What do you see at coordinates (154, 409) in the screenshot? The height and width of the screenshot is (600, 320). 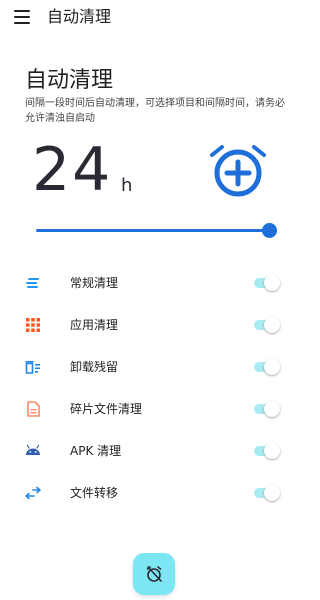 I see `option-fragment-clean: 碎片文件清理` at bounding box center [154, 409].